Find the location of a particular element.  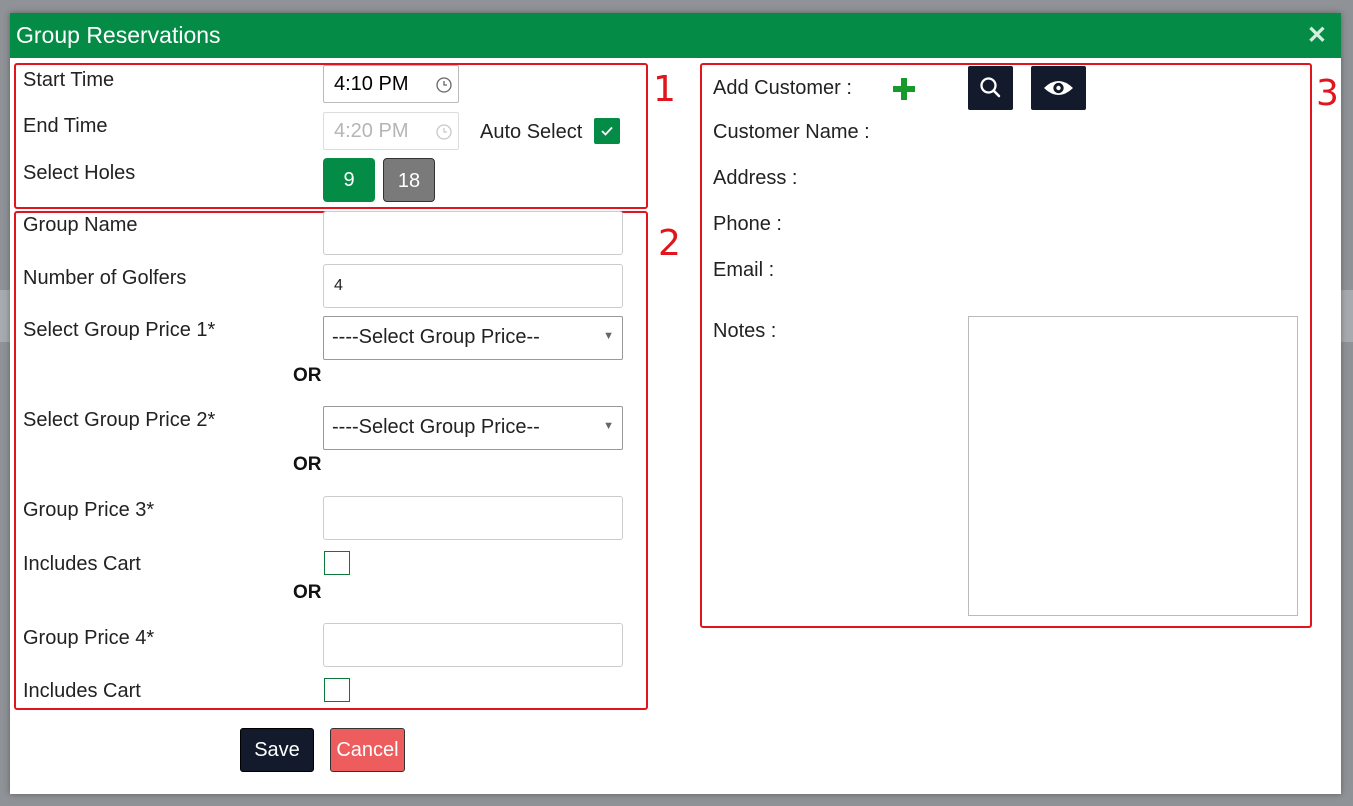

group-price-3-input is located at coordinates (473, 518).